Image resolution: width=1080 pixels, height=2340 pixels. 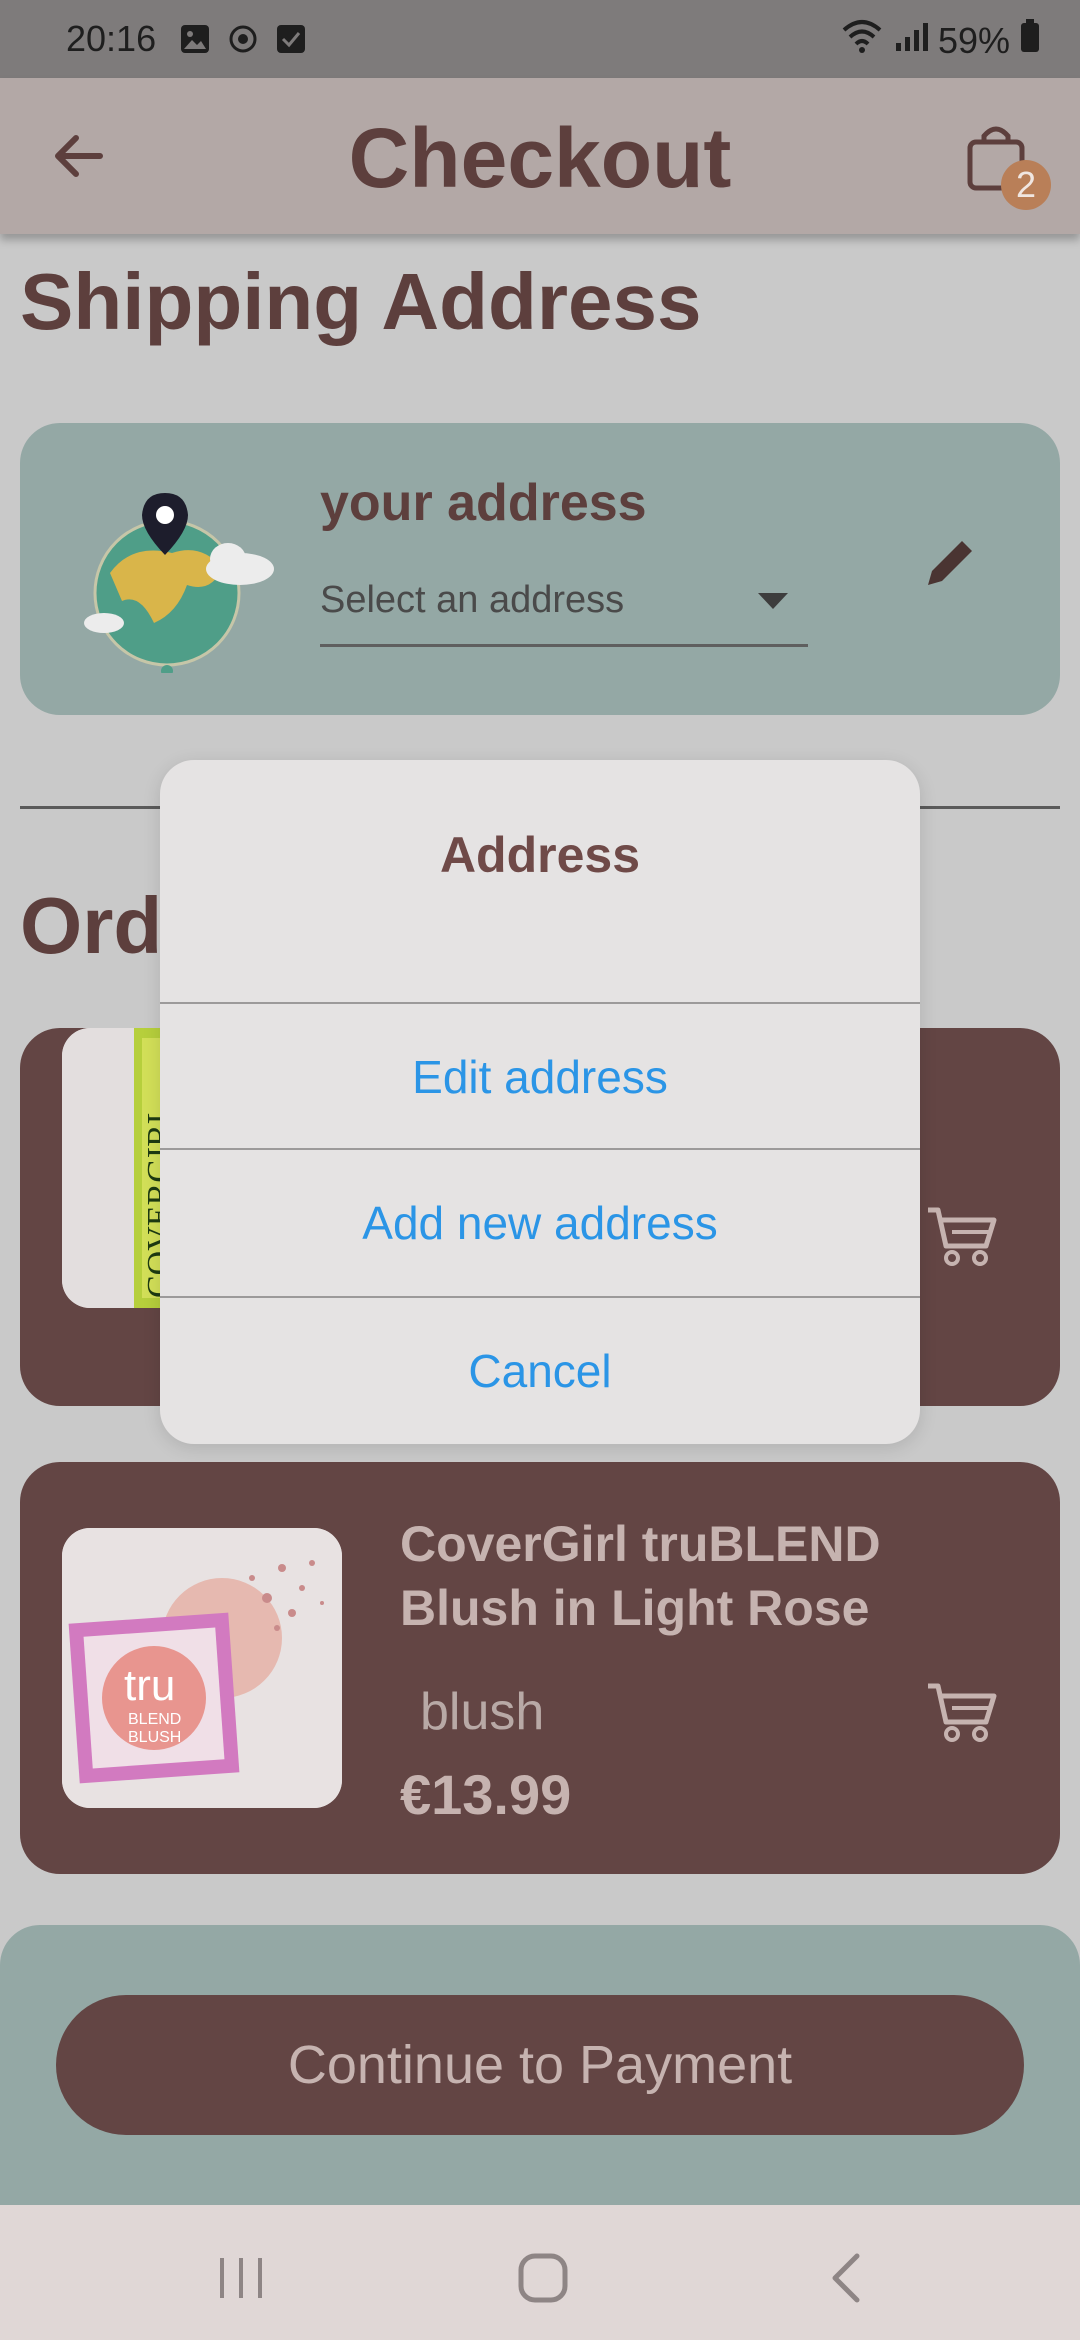 What do you see at coordinates (91, 925) in the screenshot?
I see `order-section-title: Ord` at bounding box center [91, 925].